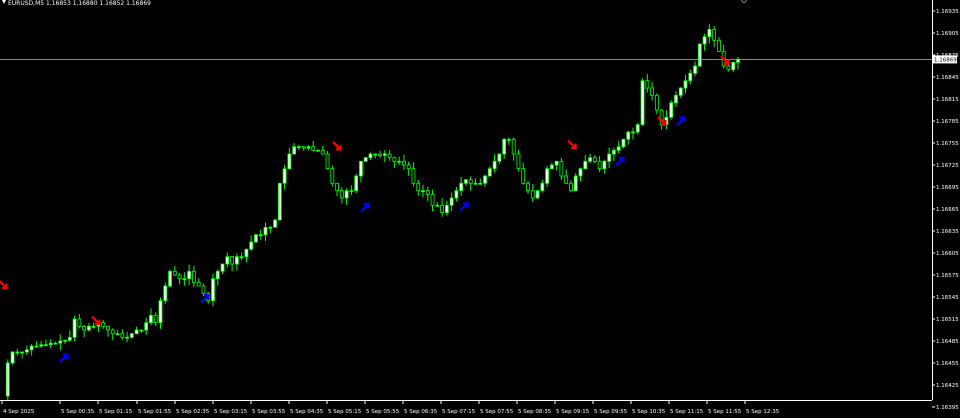 The height and width of the screenshot is (418, 960). I want to click on time-tick-label: 5 Sep 07:55, so click(497, 412).